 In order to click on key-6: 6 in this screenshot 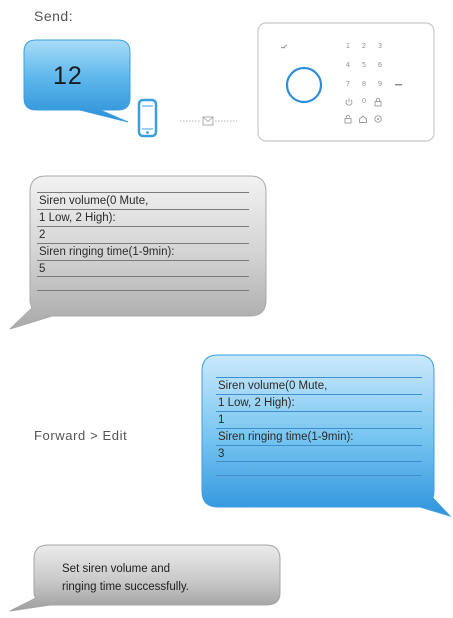, I will do `click(380, 65)`.